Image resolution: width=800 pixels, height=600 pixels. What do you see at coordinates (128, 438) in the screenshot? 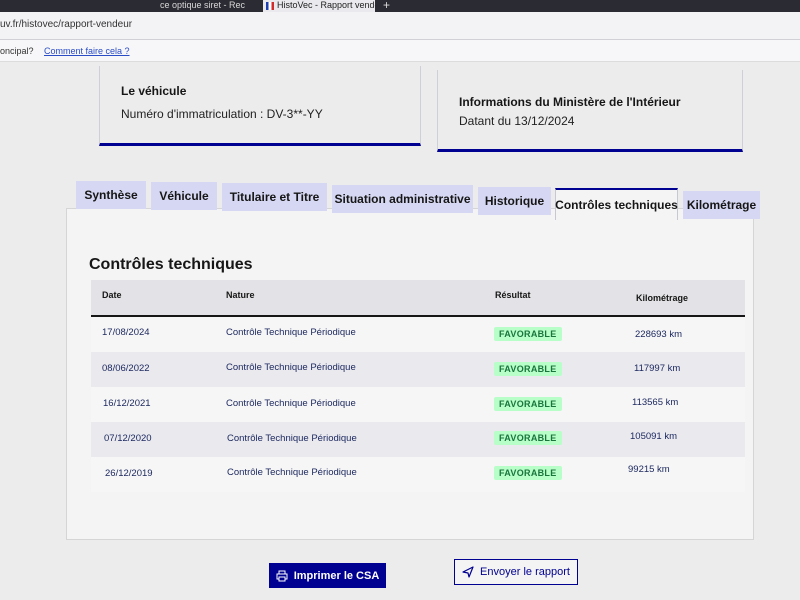
I see `cell-date: 07/12/2020` at bounding box center [128, 438].